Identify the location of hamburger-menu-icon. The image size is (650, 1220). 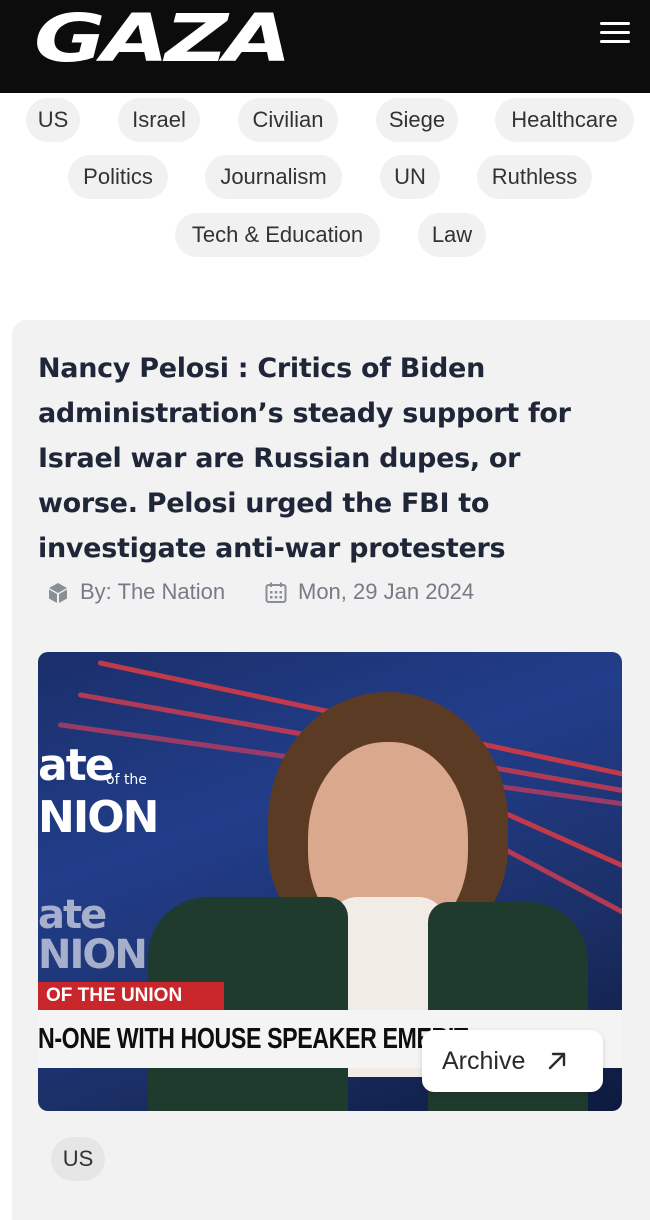
(615, 34).